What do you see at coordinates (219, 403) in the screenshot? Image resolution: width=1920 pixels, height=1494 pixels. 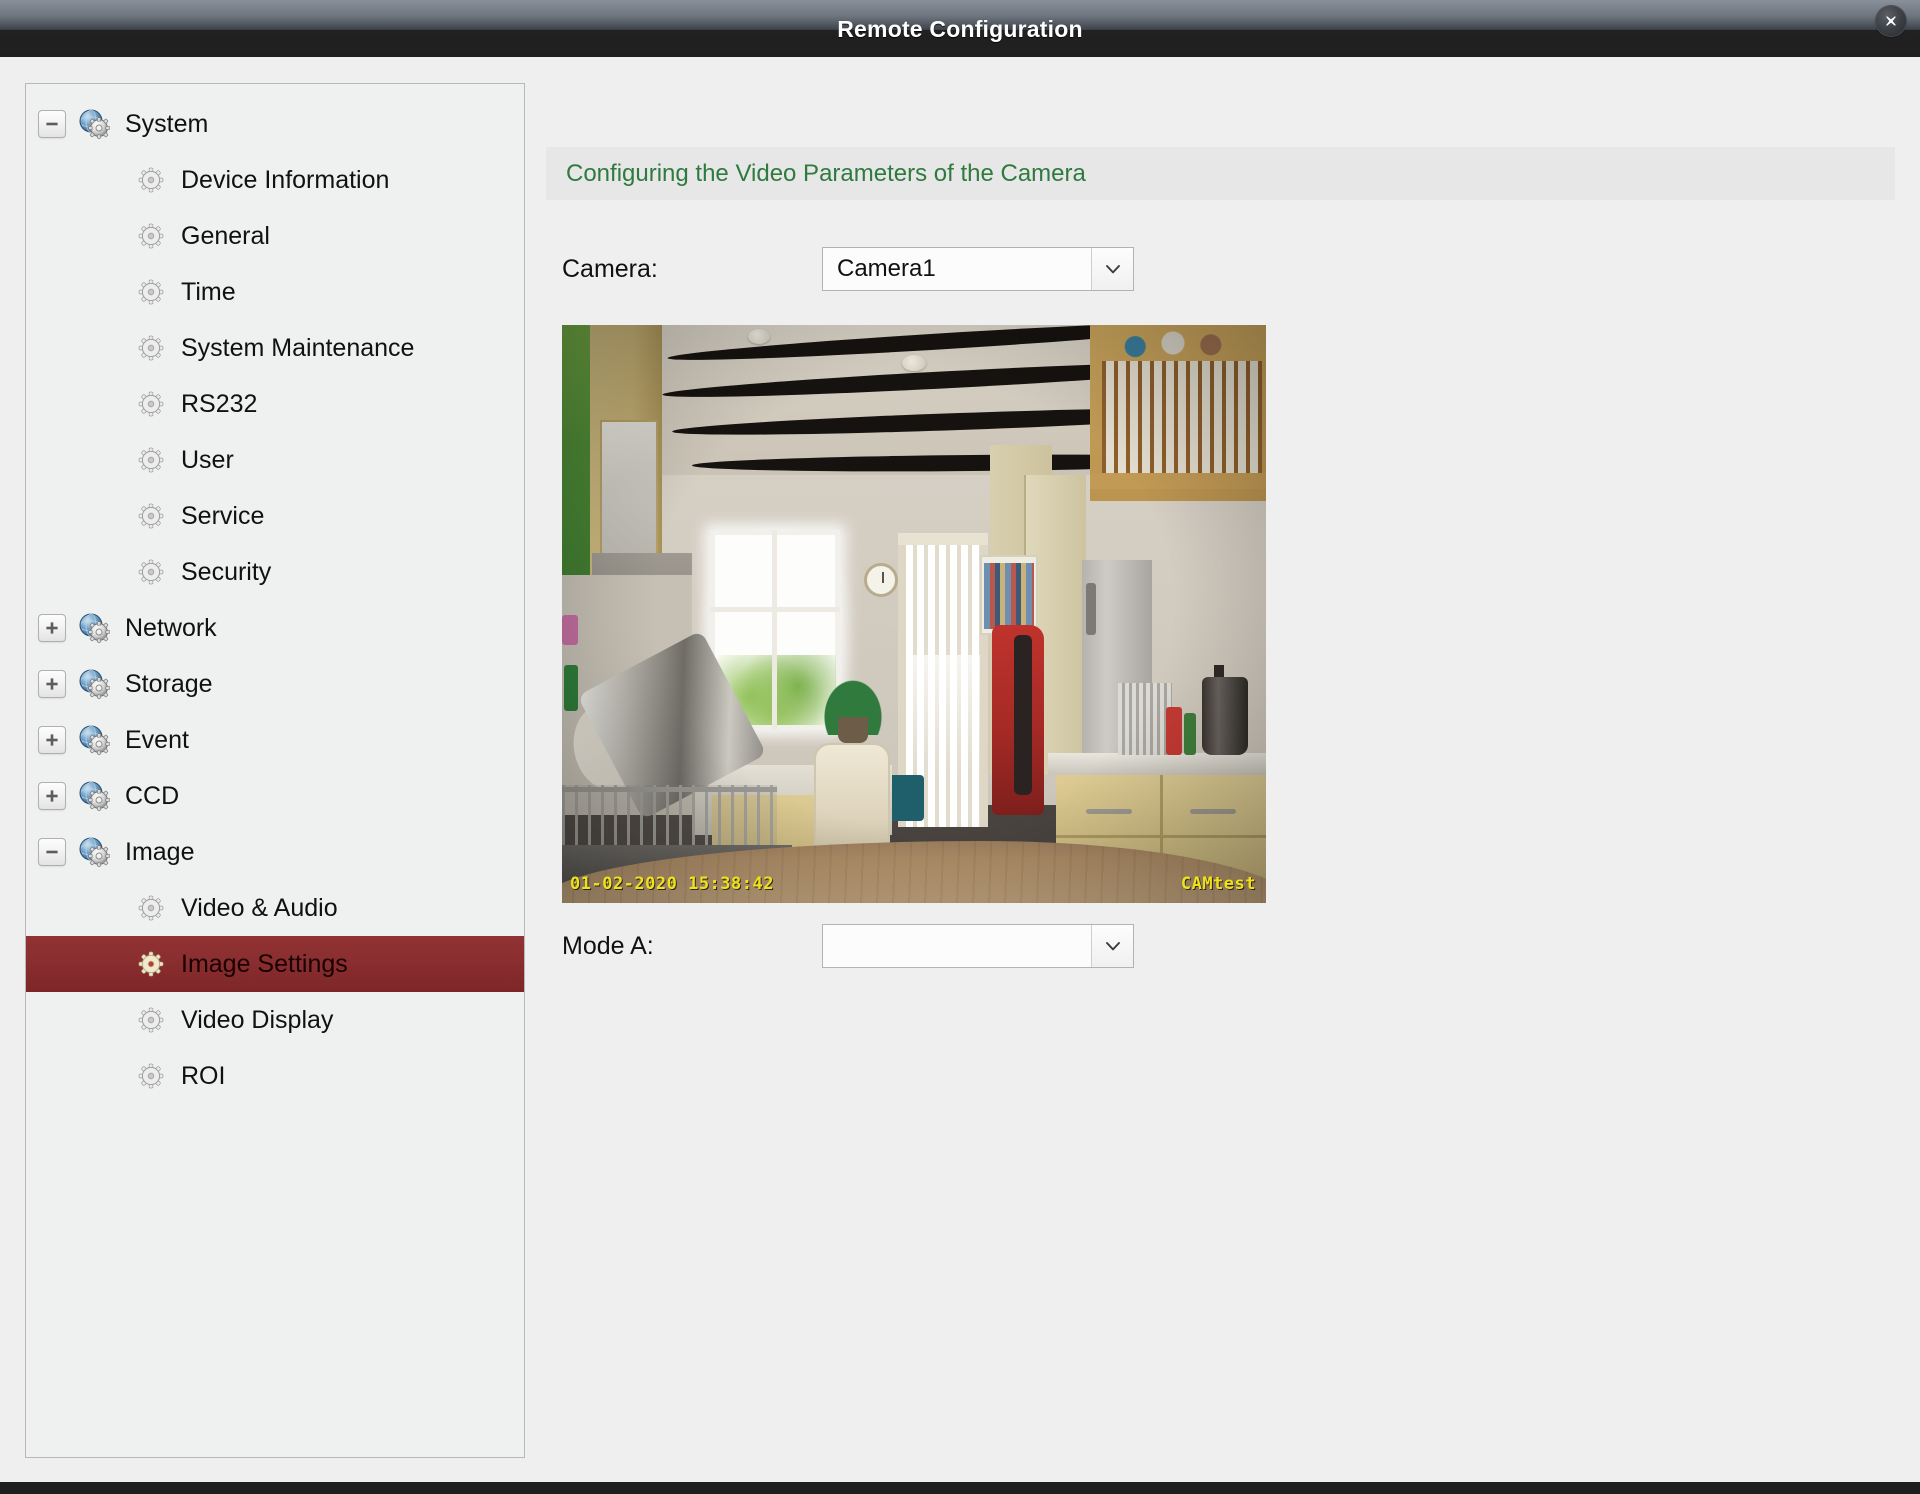 I see `tree-item-label: RS232` at bounding box center [219, 403].